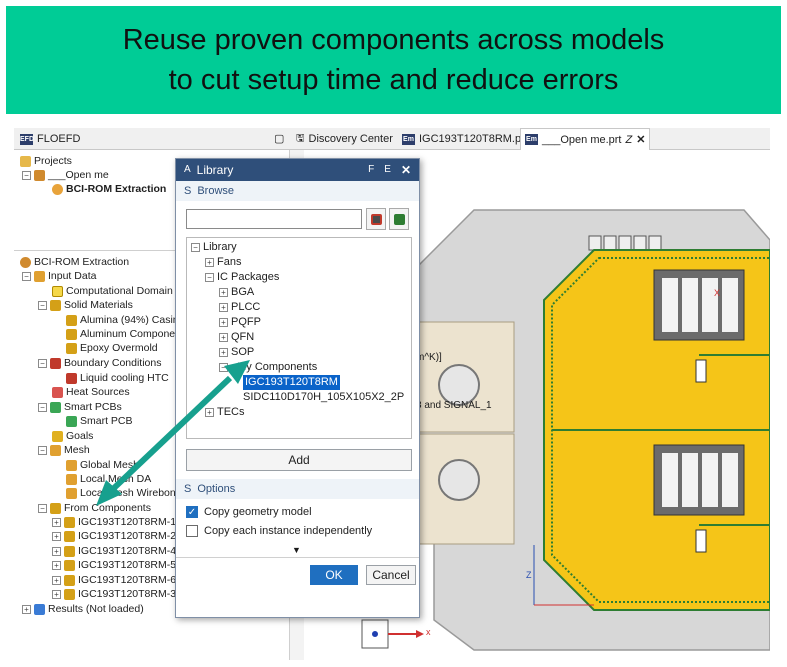 Image resolution: width=787 pixels, height=667 pixels. I want to click on headline-line-1: Reuse proven components across models, so click(393, 40).